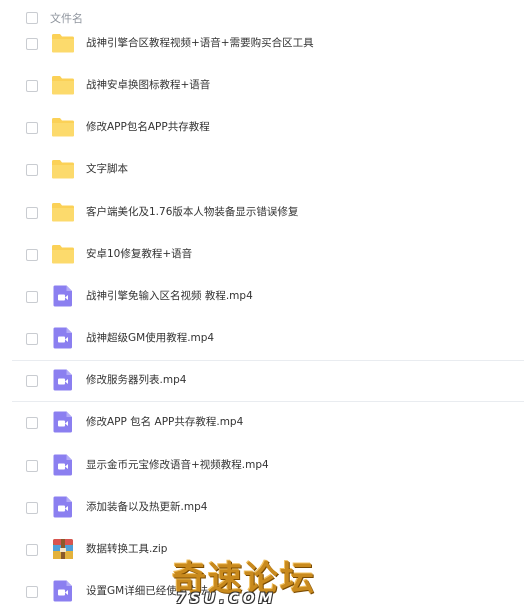 The height and width of the screenshot is (613, 524). I want to click on file-name: 文字脚本, so click(107, 168).